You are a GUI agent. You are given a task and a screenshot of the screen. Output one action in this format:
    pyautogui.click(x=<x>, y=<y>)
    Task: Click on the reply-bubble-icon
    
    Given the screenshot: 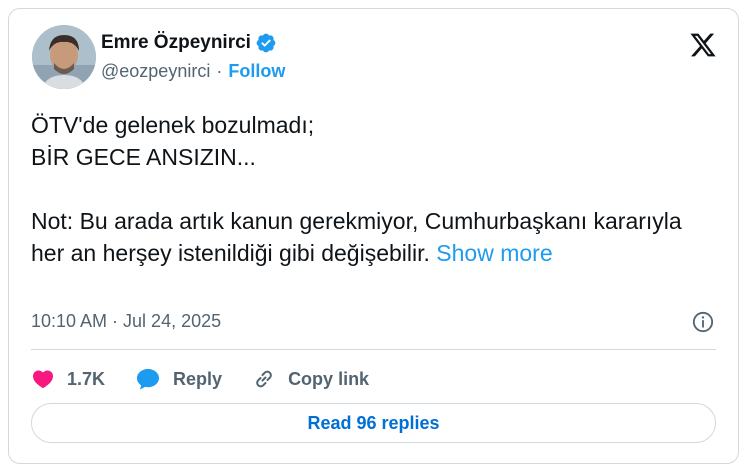 What is the action you would take?
    pyautogui.click(x=148, y=379)
    